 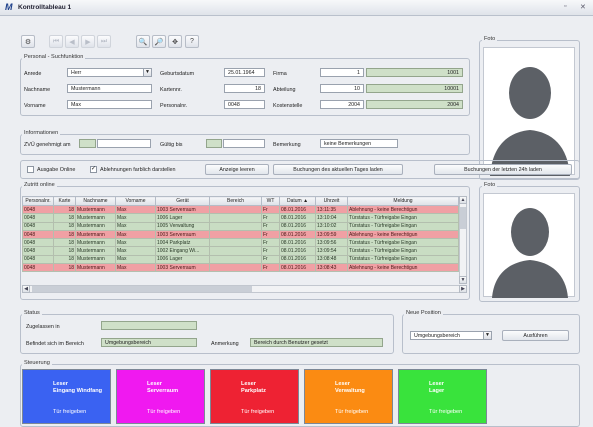 I want to click on search-icon: 🔍, so click(x=143, y=41).